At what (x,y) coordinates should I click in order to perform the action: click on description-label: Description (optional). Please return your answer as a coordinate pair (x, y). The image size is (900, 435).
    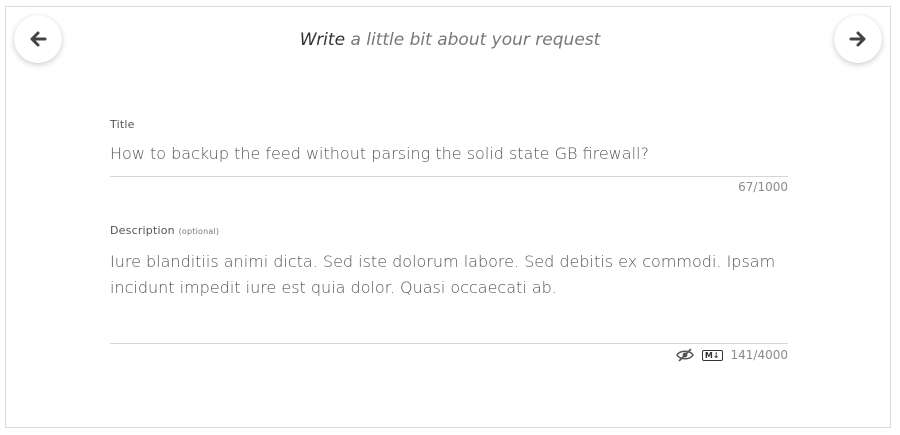
    Looking at the image, I should click on (449, 230).